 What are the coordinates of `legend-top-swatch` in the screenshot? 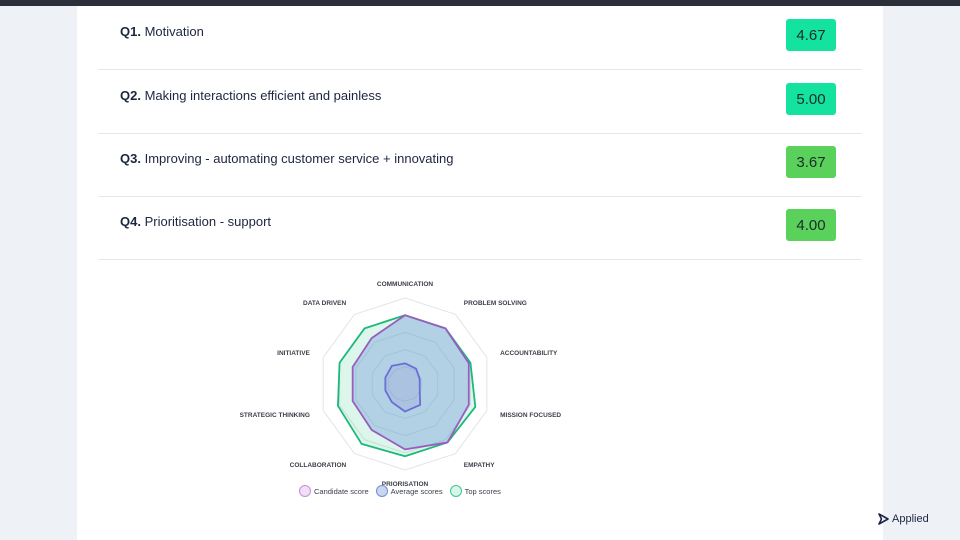 It's located at (455, 491).